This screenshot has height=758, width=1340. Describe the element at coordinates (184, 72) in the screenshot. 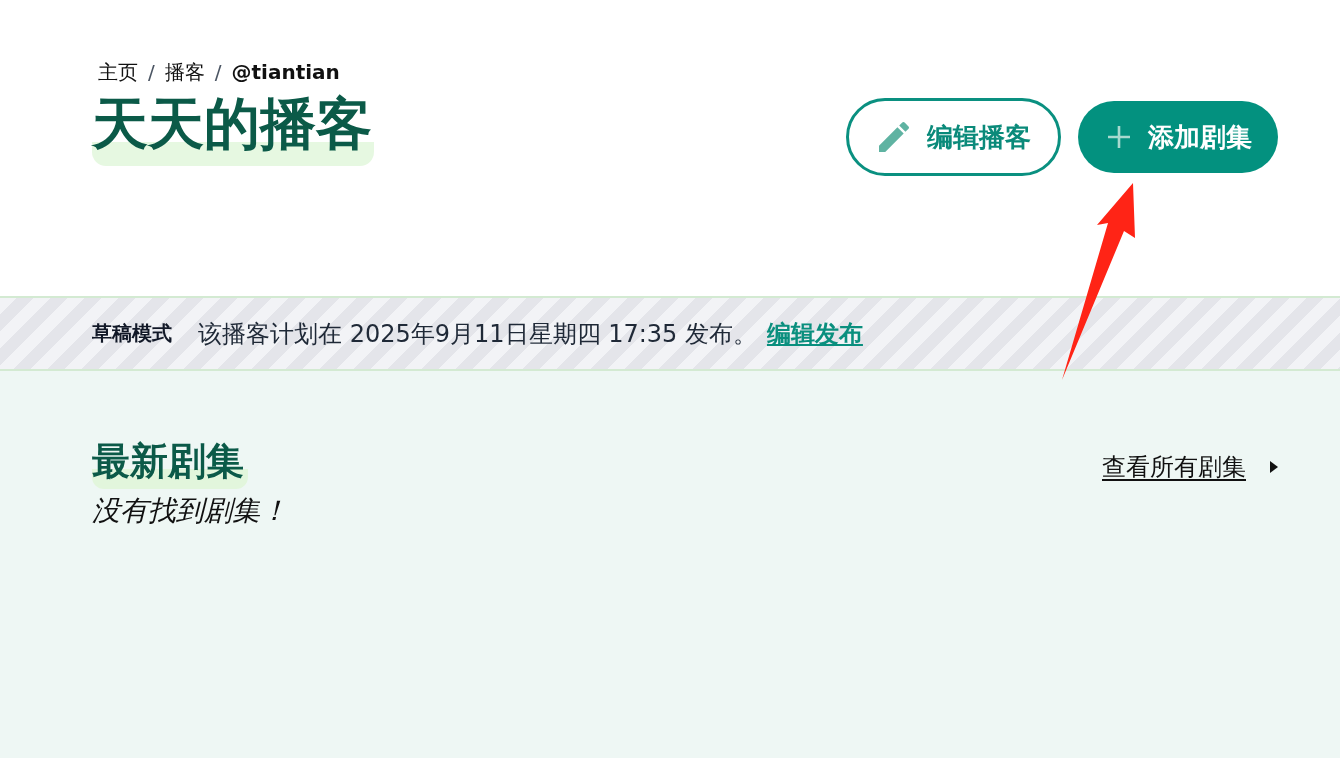

I see `breadcrumb-link: 播客` at that location.